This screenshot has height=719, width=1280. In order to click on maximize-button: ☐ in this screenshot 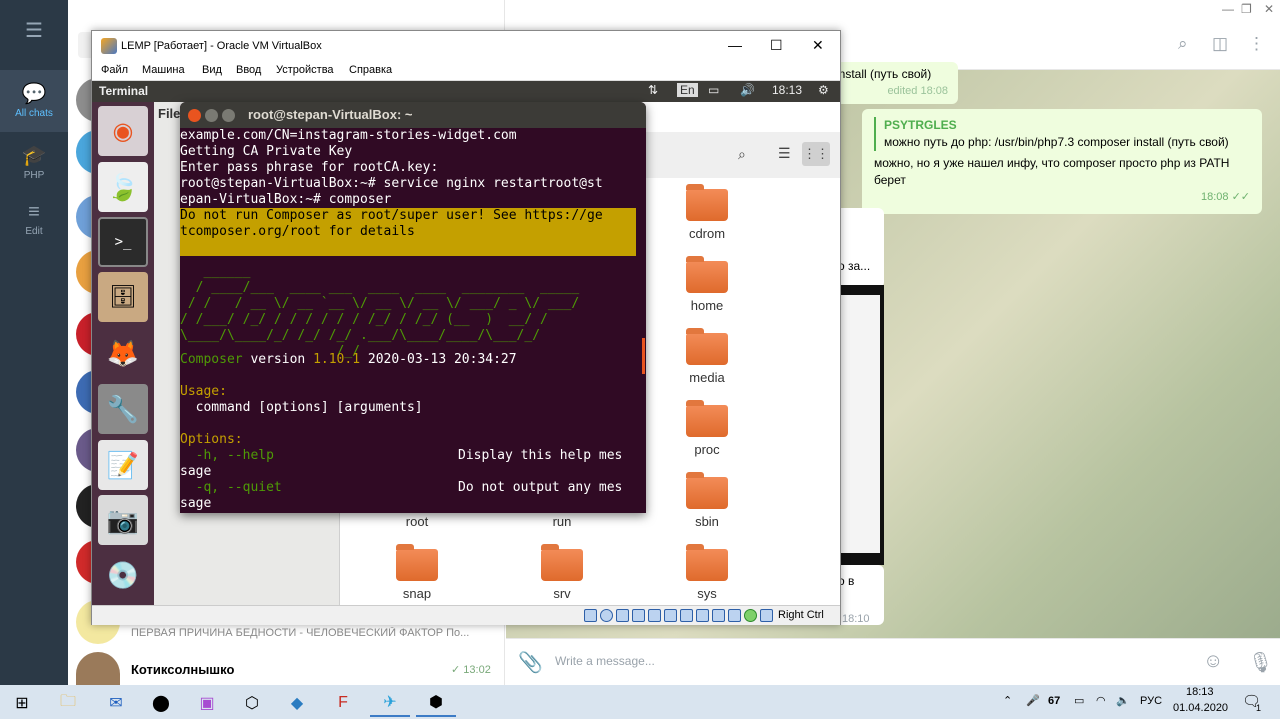, I will do `click(776, 45)`.